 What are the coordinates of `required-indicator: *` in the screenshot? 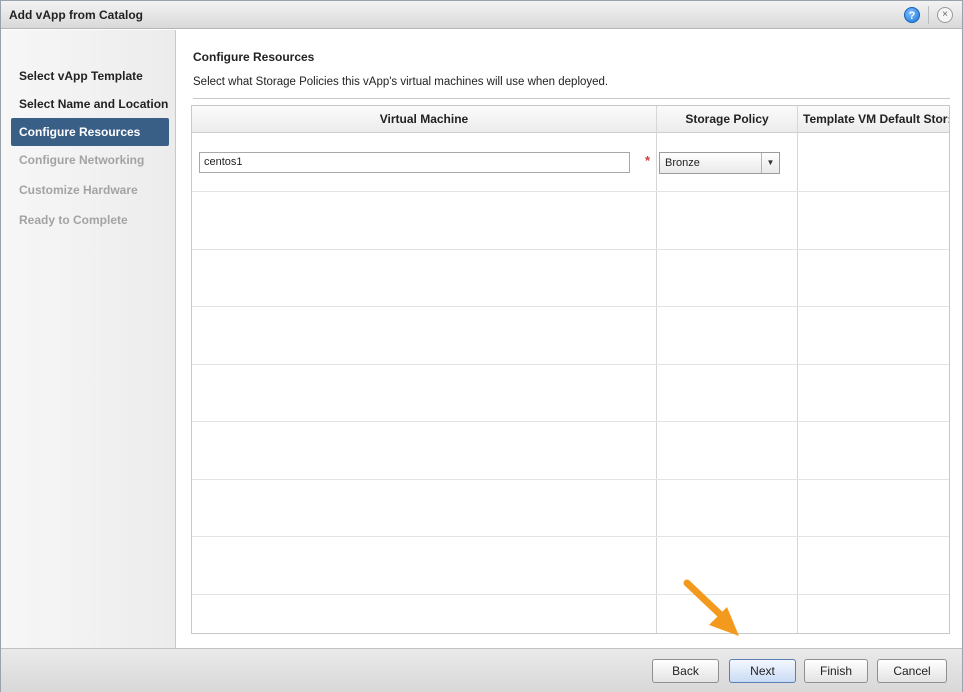 It's located at (648, 160).